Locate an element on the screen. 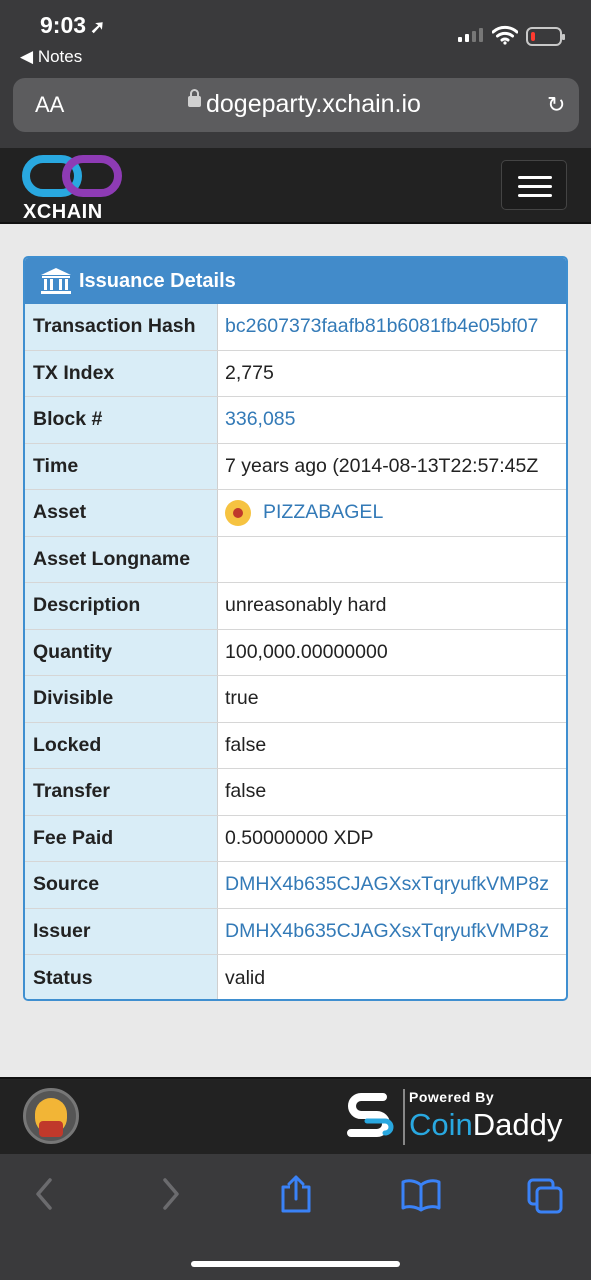 The width and height of the screenshot is (591, 1280). issuer-address-link: DMHX4b635CJAGXsxTqryufkVMP8z is located at coordinates (392, 932).